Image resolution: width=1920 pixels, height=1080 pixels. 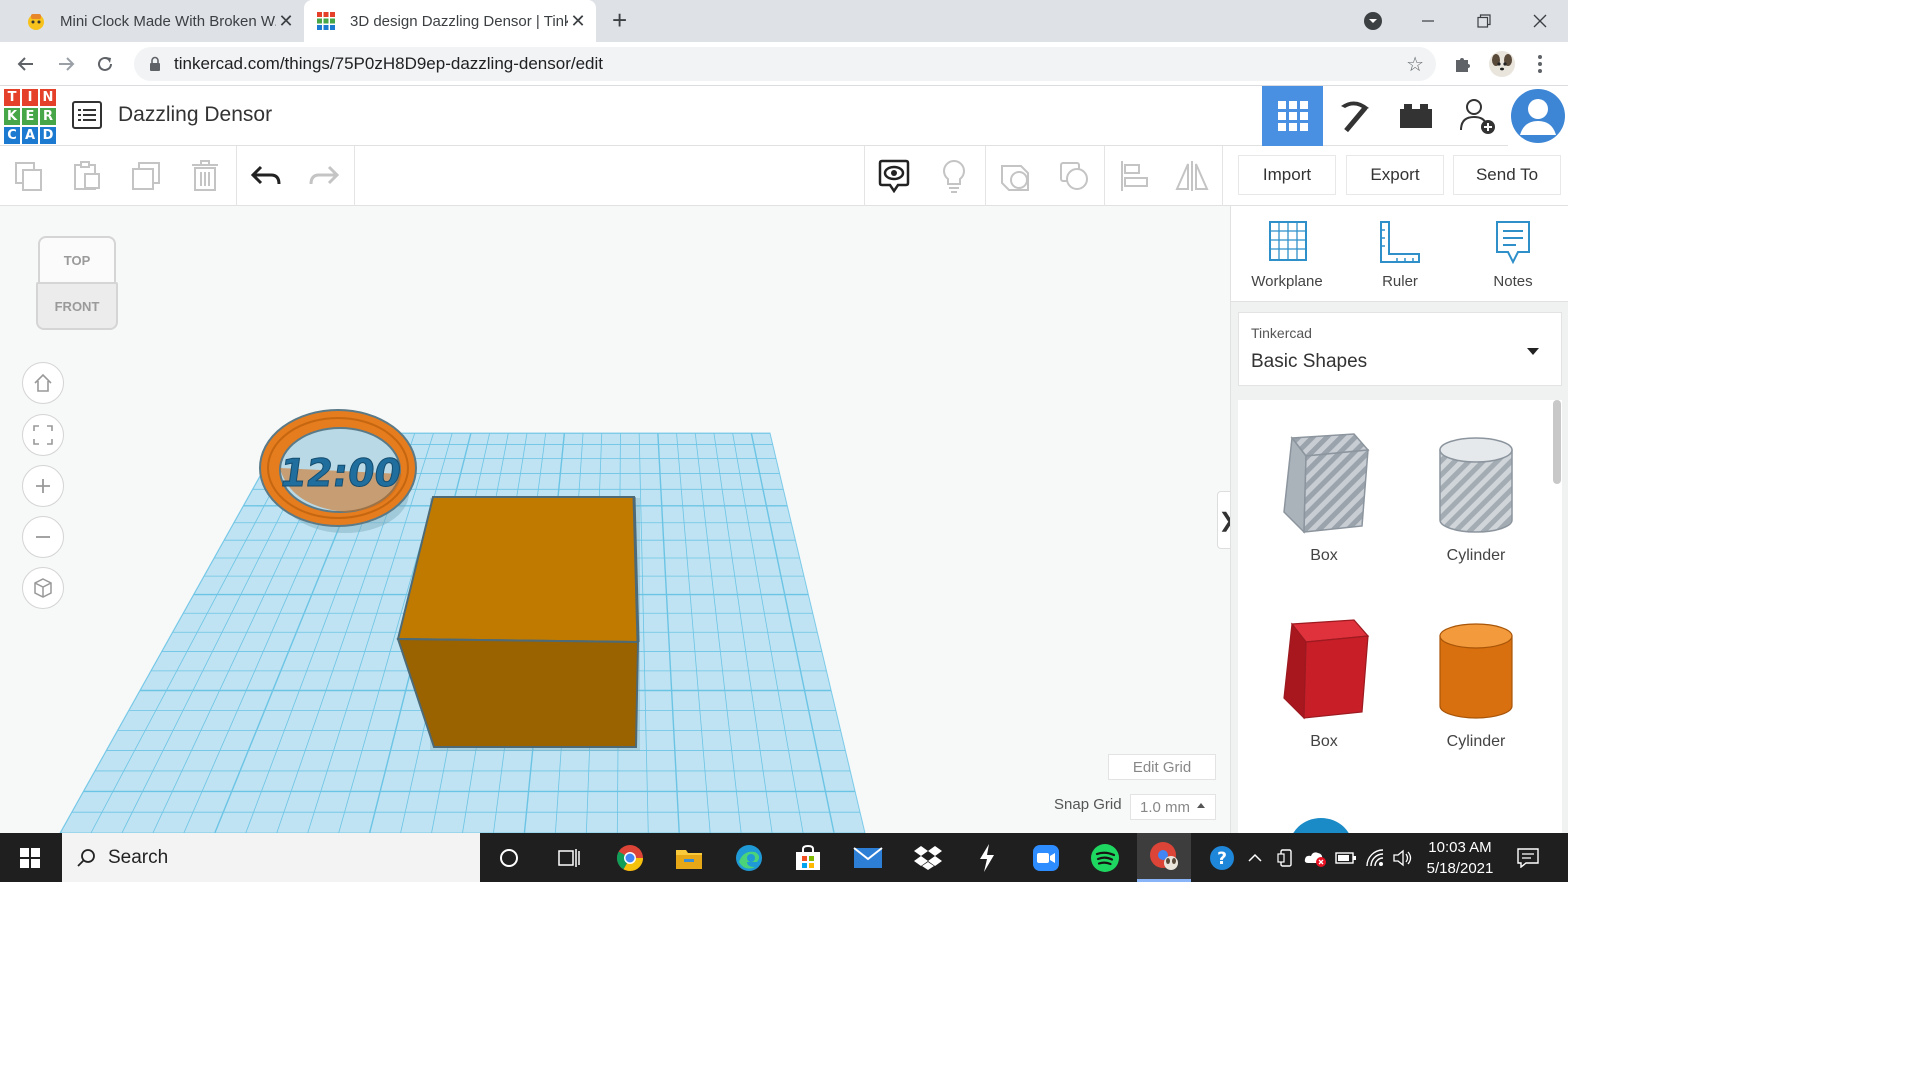 I want to click on chrome-taskbar-app, so click(x=630, y=857).